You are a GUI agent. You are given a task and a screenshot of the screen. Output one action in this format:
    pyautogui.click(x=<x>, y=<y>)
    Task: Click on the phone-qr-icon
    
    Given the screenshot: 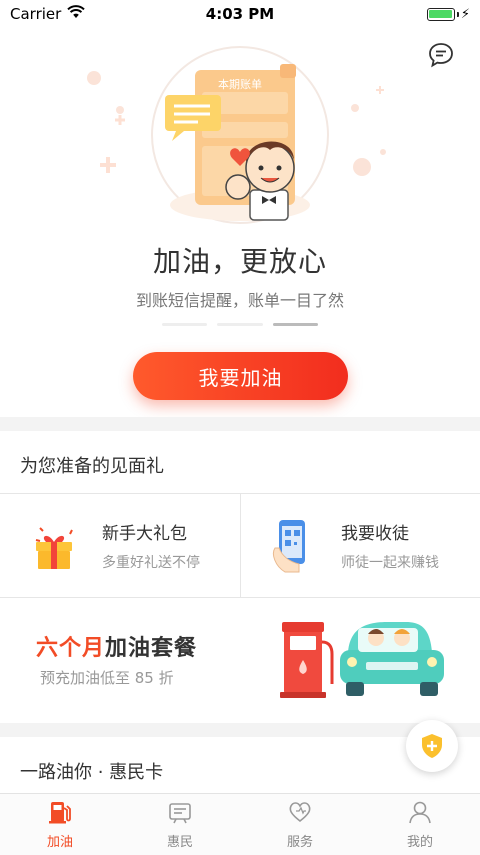 What is the action you would take?
    pyautogui.click(x=288, y=545)
    